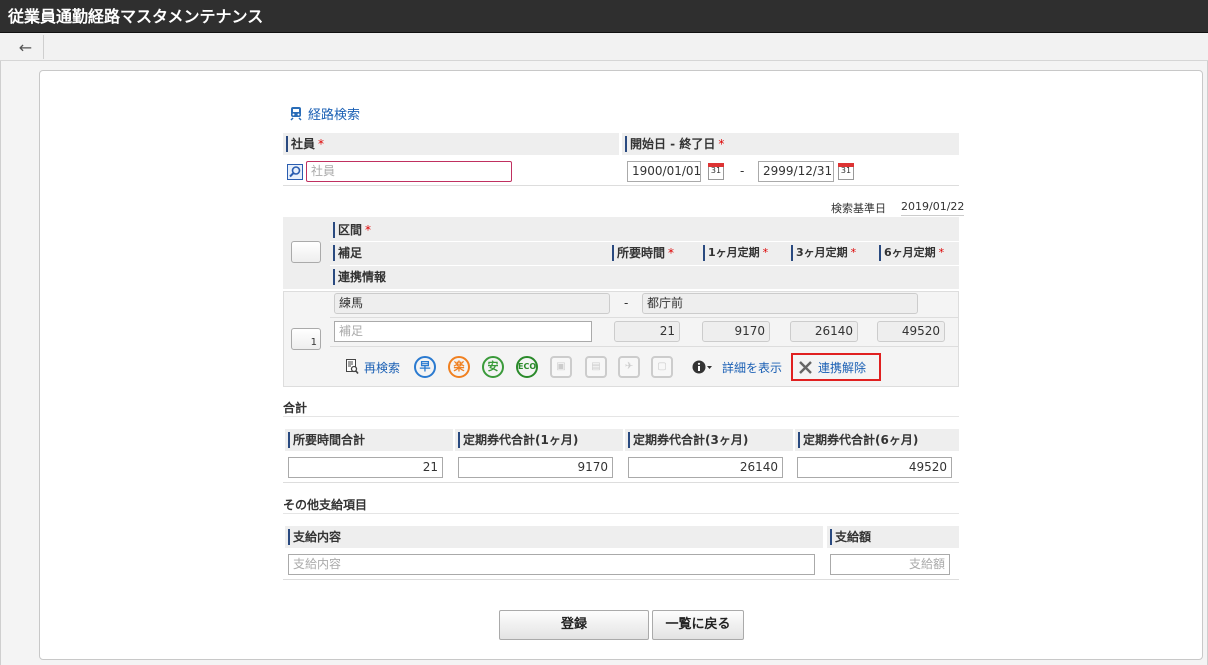 The image size is (1208, 665). I want to click on train-icon, so click(296, 114).